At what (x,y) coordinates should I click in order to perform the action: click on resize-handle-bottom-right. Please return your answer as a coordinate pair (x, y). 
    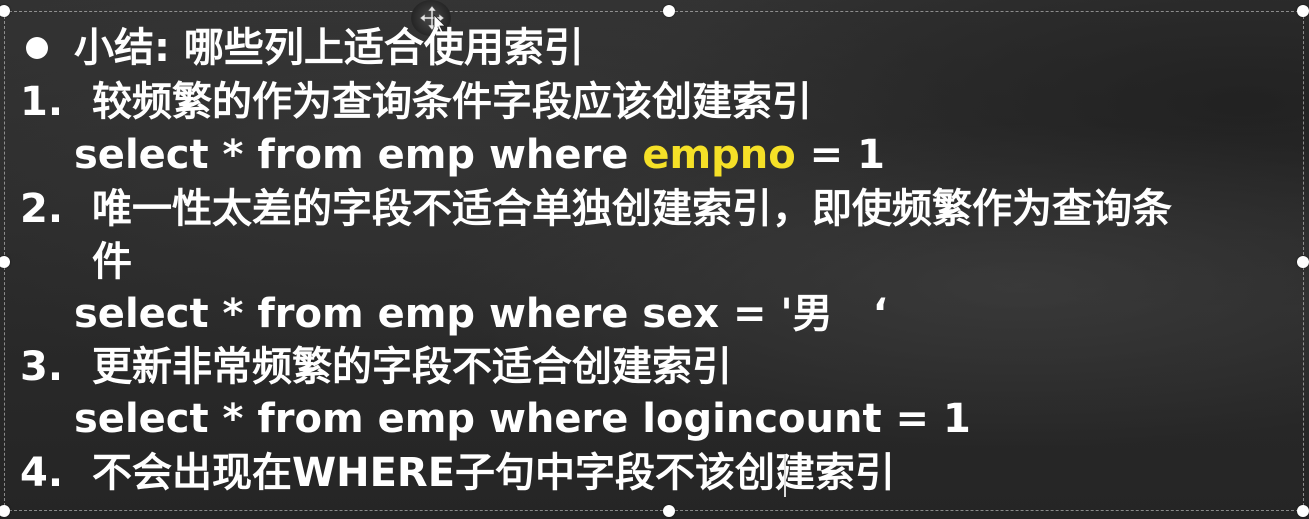
    Looking at the image, I should click on (1303, 511).